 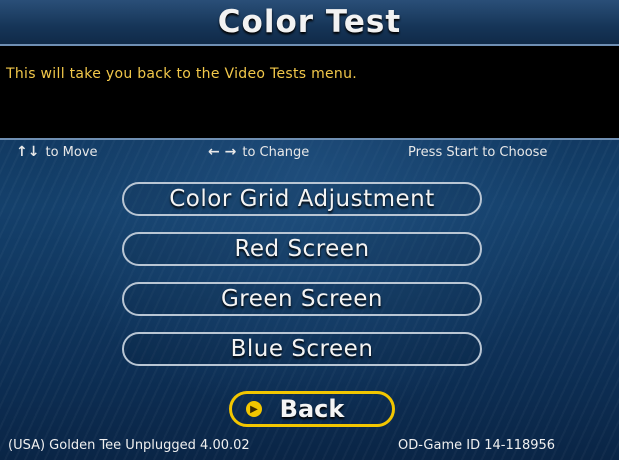 I want to click on selection-caret-icon: ▶, so click(x=254, y=409).